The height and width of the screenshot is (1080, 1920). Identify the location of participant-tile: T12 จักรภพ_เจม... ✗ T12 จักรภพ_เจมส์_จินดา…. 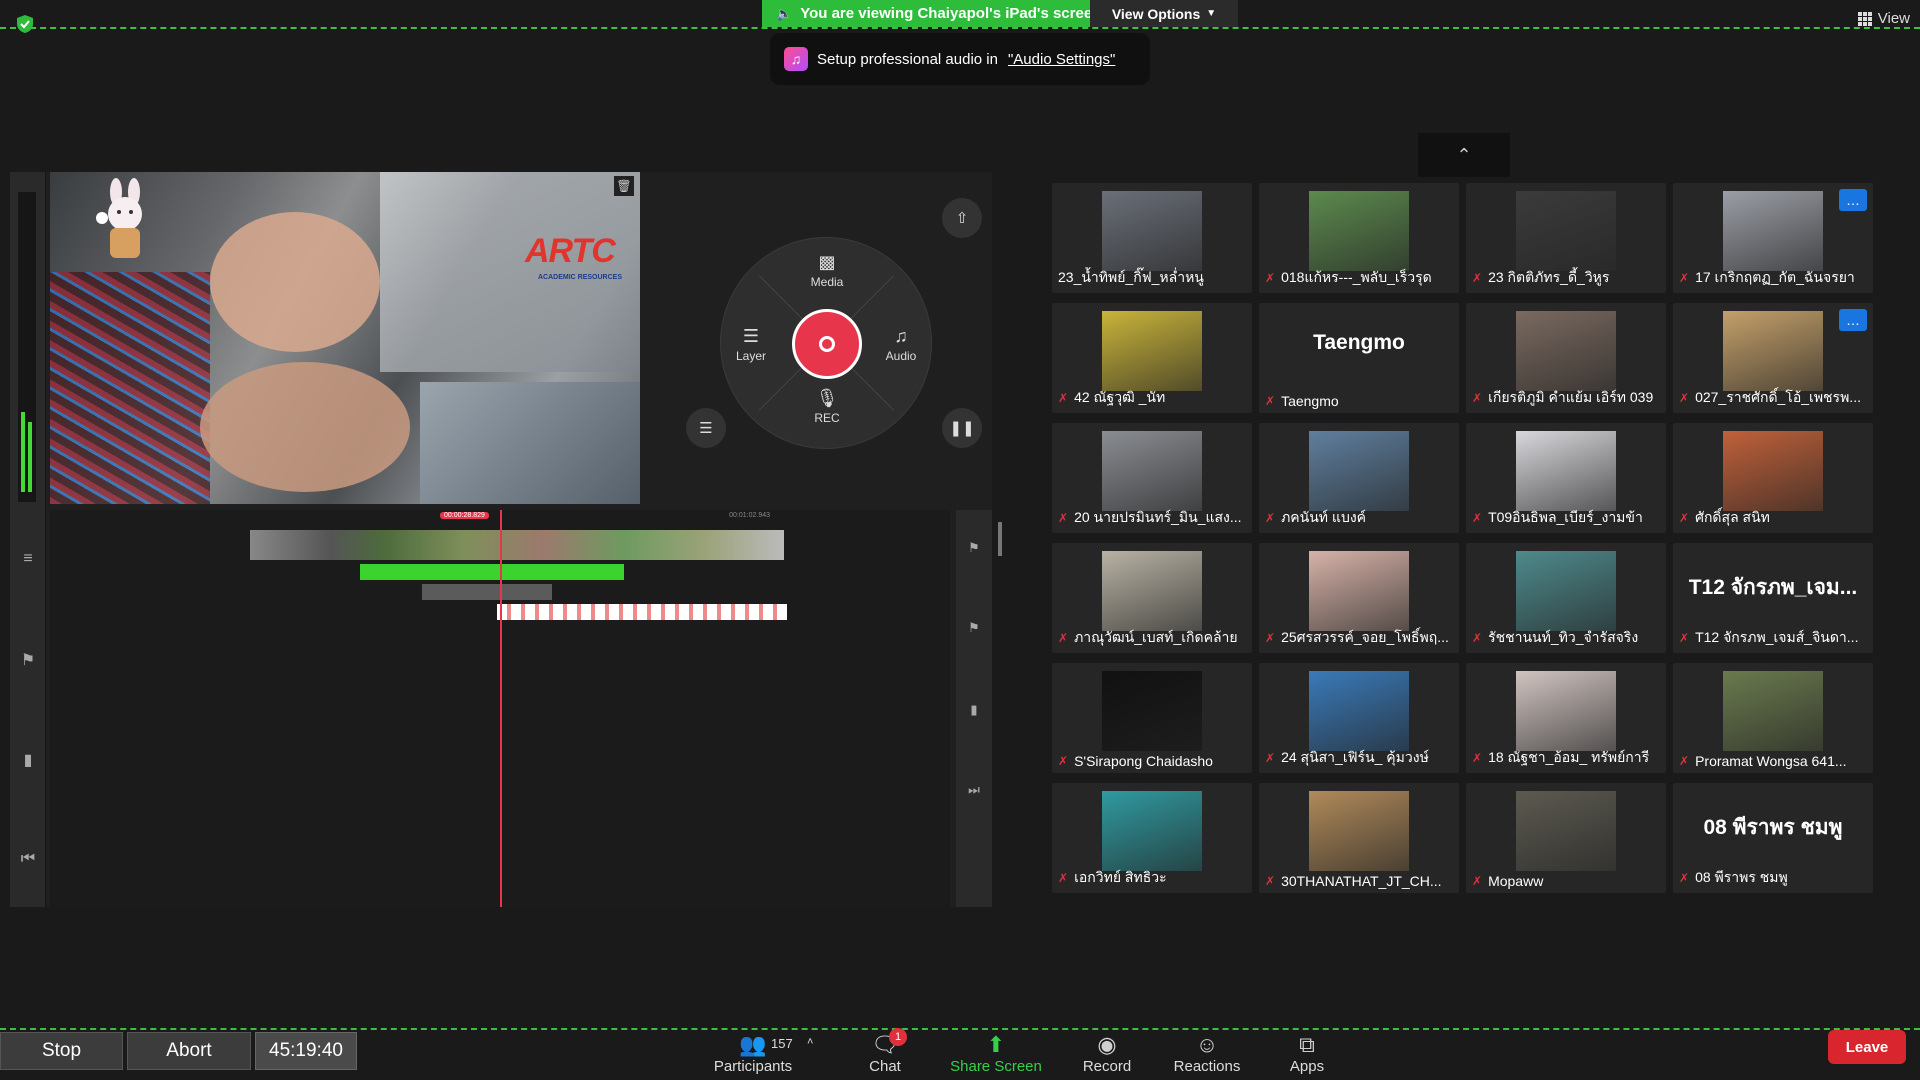
(1773, 598).